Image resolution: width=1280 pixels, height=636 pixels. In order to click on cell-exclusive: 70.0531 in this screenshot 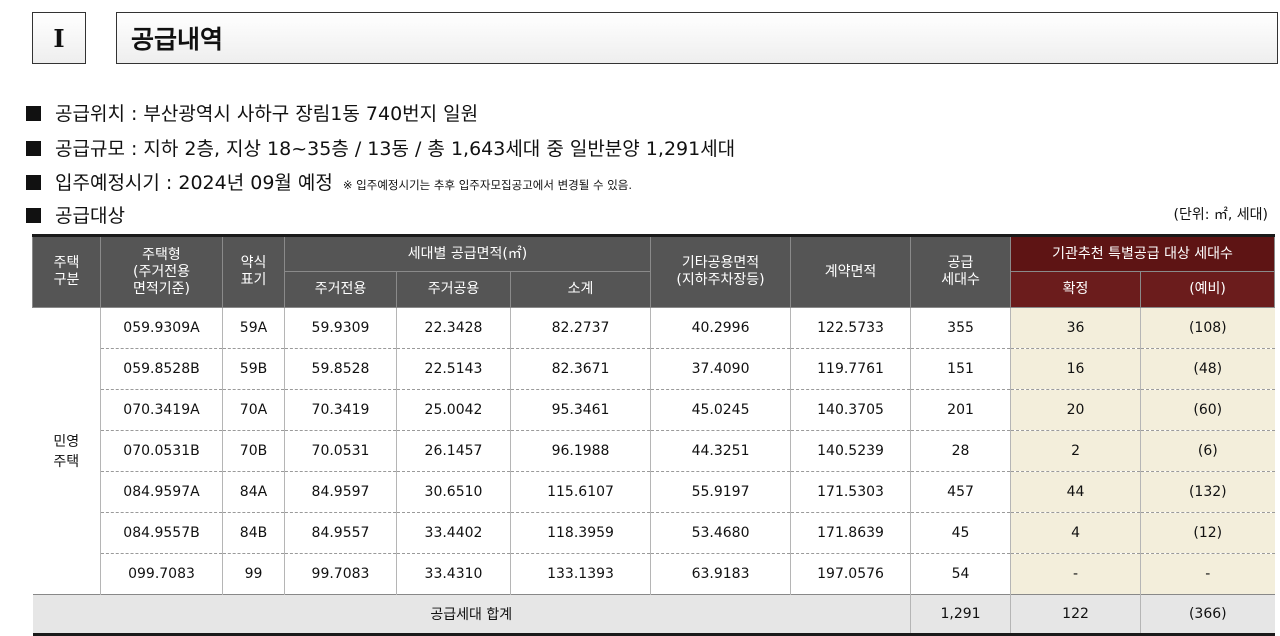, I will do `click(340, 451)`.